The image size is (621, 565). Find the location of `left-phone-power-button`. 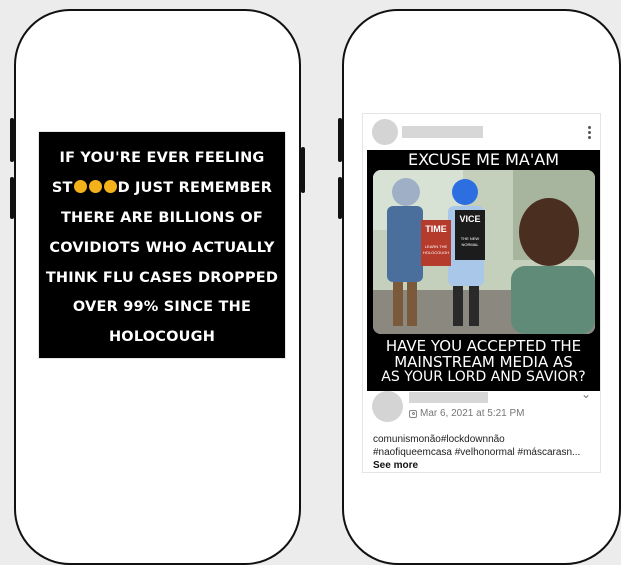

left-phone-power-button is located at coordinates (303, 170).